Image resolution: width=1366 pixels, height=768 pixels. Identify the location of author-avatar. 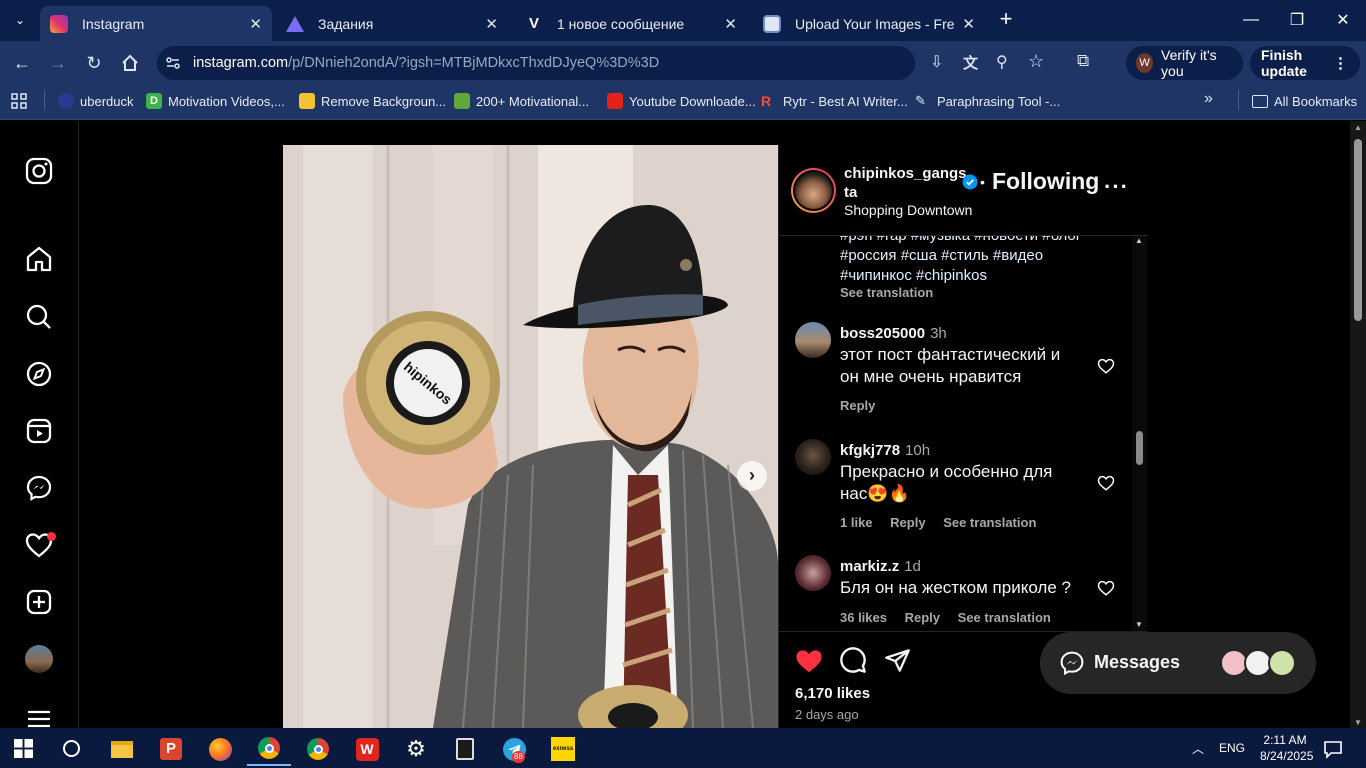
(813, 190).